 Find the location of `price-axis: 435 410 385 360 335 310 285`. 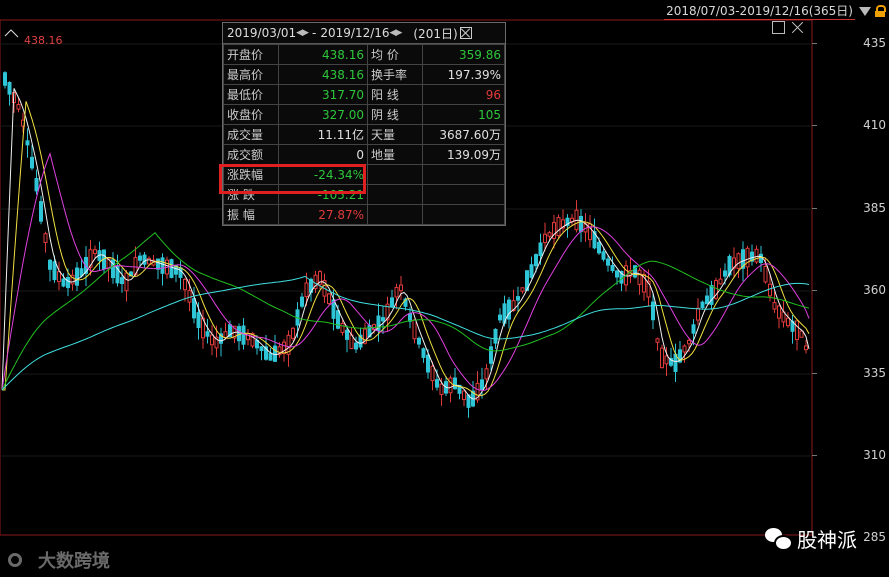

price-axis: 435 410 385 360 335 310 285 is located at coordinates (850, 288).